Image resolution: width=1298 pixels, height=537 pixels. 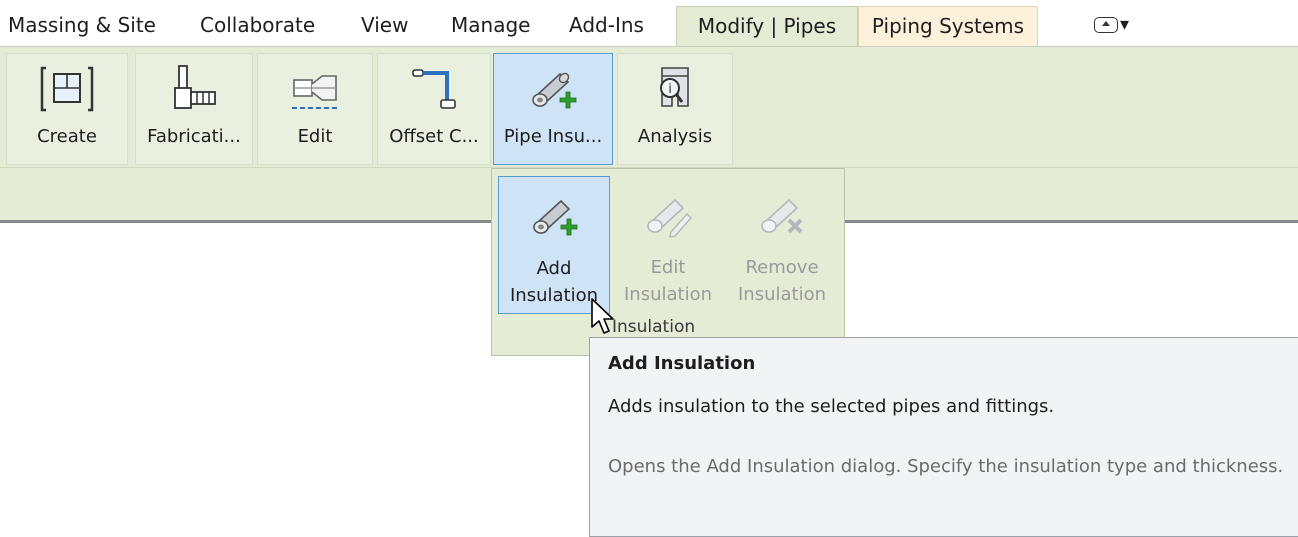 I want to click on create-button-label: Create, so click(x=67, y=136).